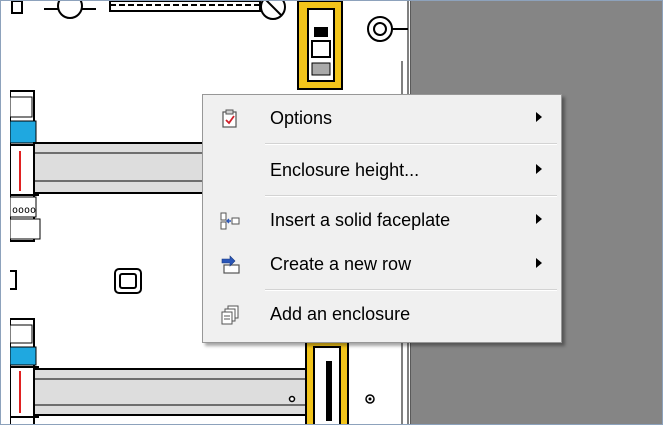 The height and width of the screenshot is (425, 663). I want to click on menu-item-add-enclosure: Add an enclosure, so click(382, 314).